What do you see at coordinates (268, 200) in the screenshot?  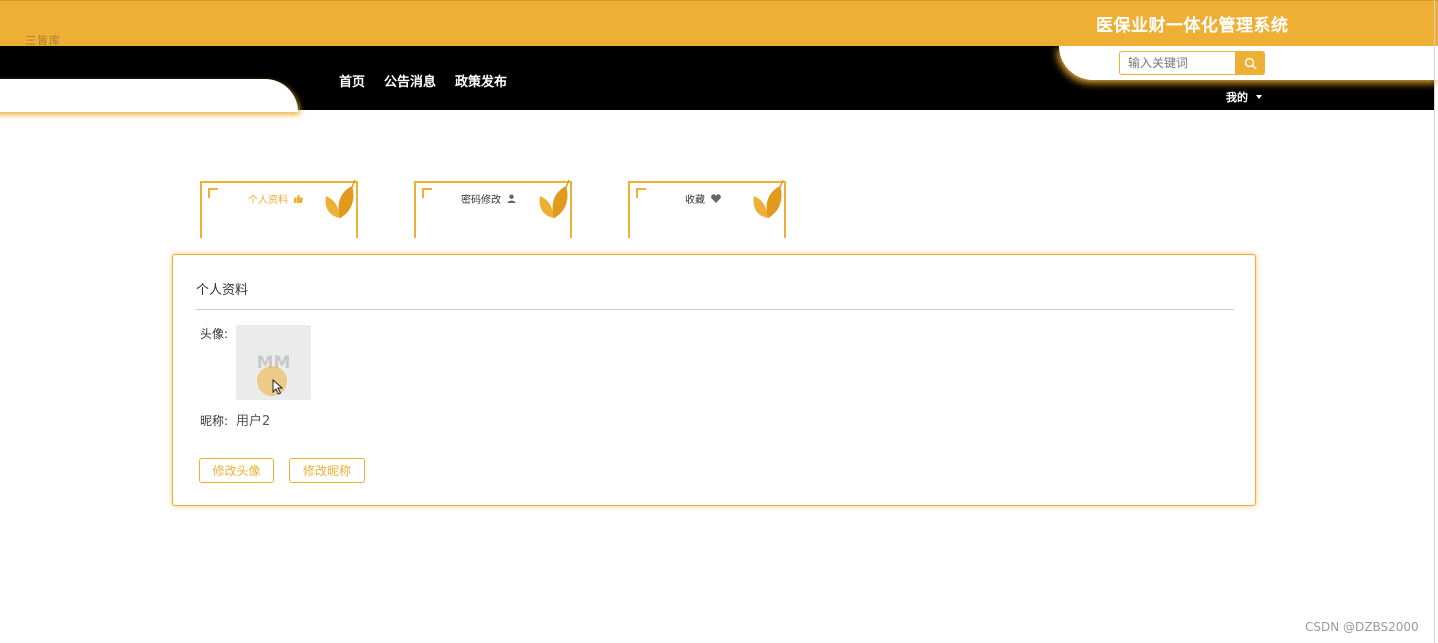 I see `tab-profile-label: 个人资料` at bounding box center [268, 200].